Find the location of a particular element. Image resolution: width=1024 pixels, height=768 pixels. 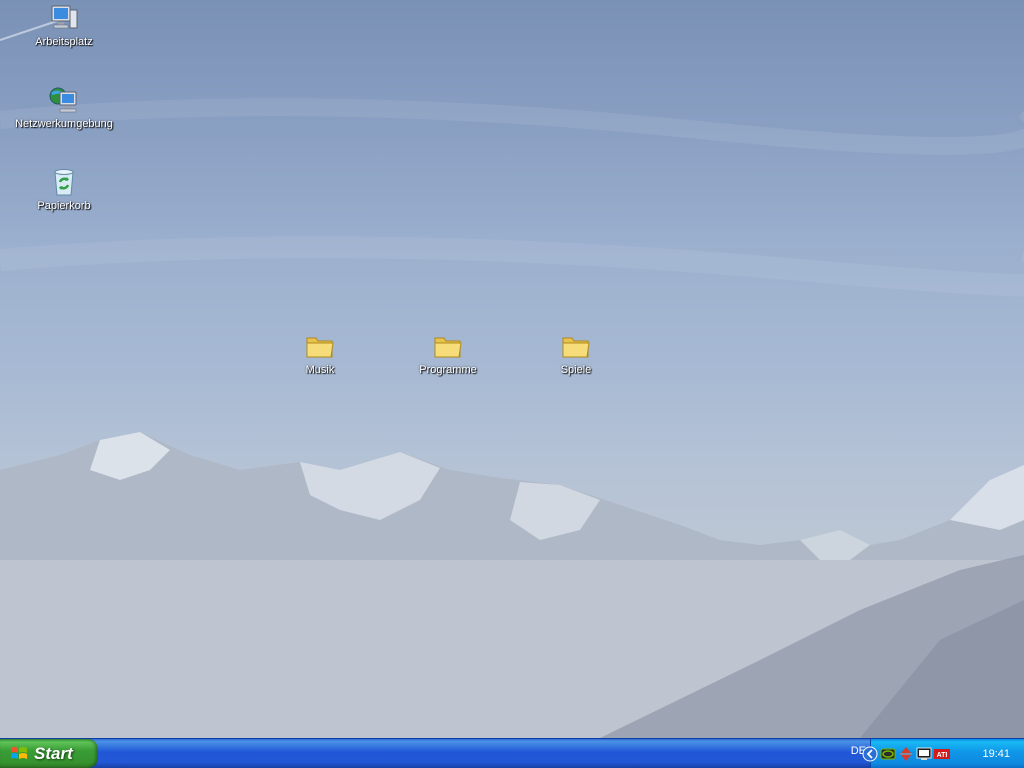

ati-icon: ATI is located at coordinates (942, 754).